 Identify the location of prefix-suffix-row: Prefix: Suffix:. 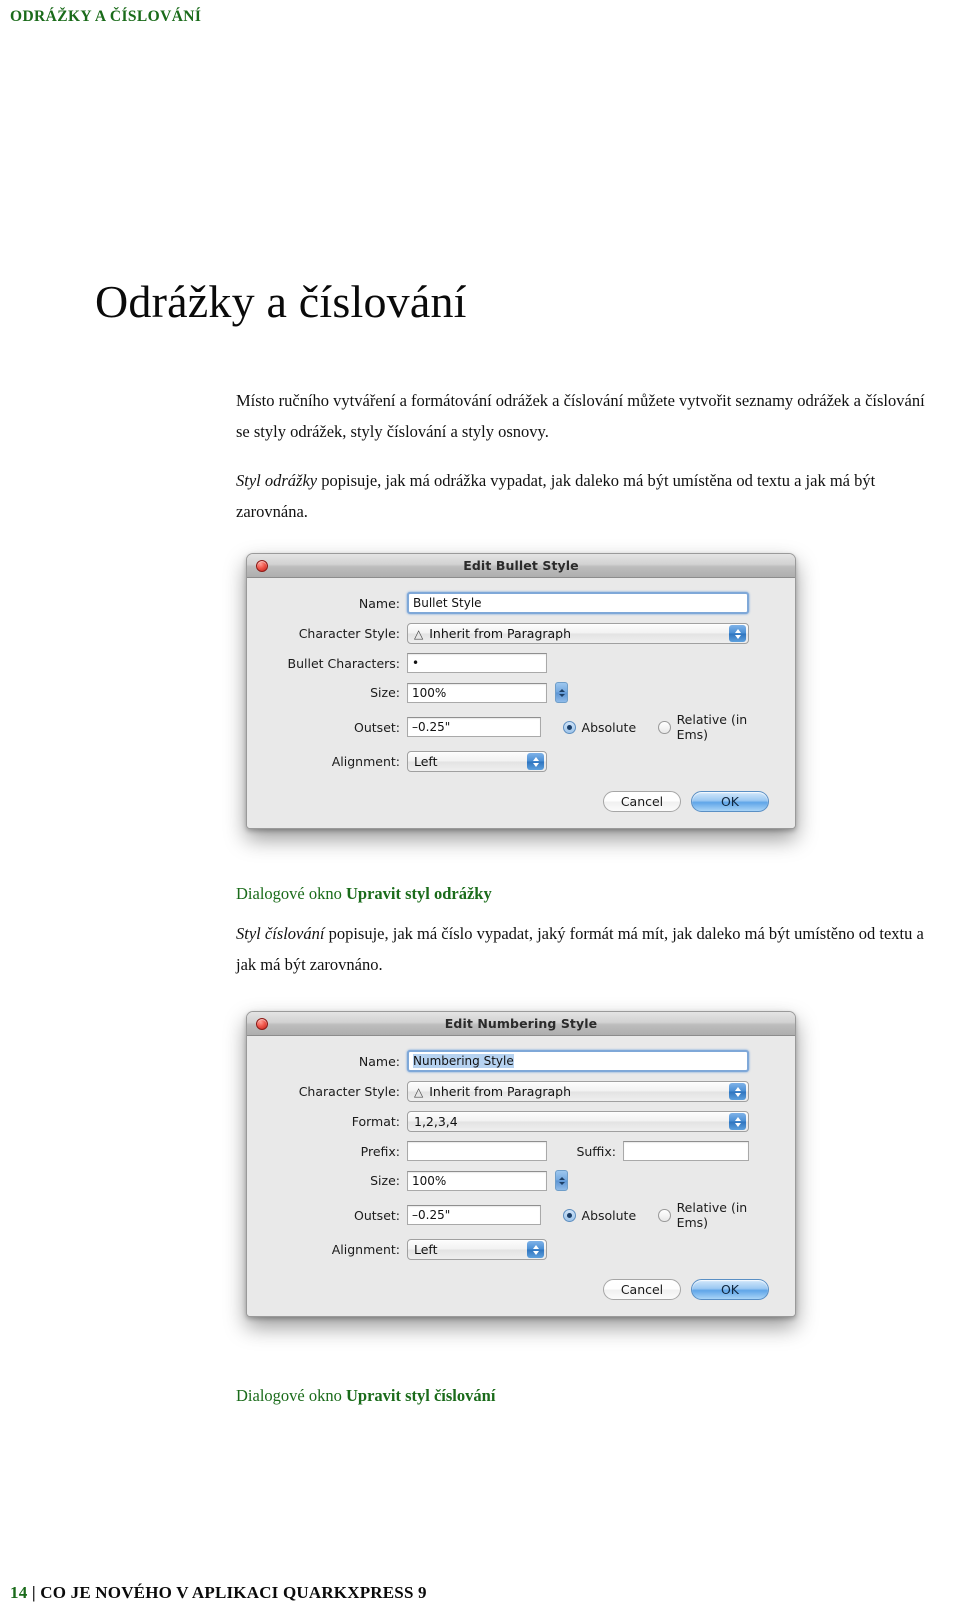
(517, 1151).